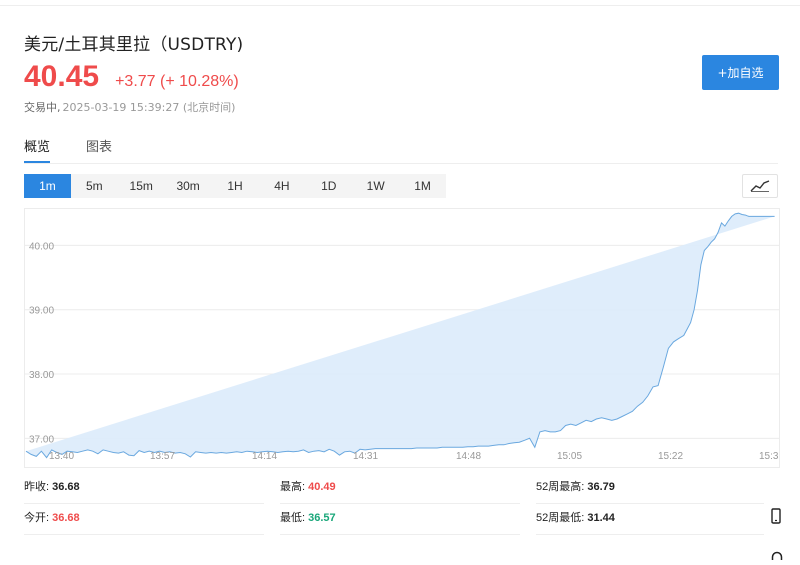 The width and height of the screenshot is (800, 565). What do you see at coordinates (468, 456) in the screenshot?
I see `x-tick-label: 14:48` at bounding box center [468, 456].